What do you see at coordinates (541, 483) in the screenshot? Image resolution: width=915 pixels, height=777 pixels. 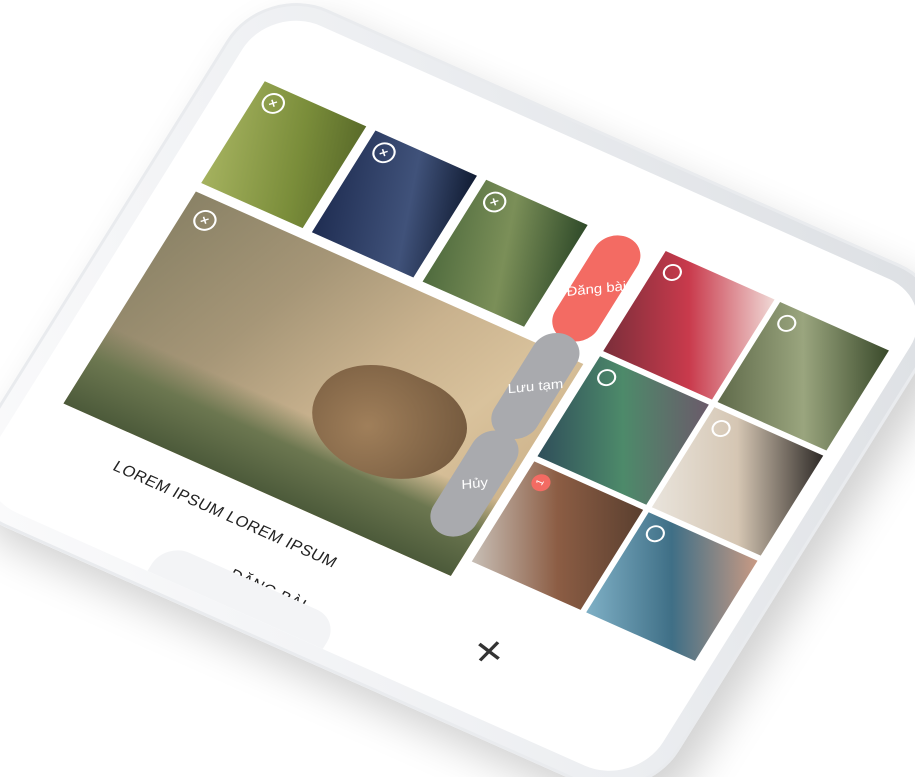 I see `select-circle-icon: 1` at bounding box center [541, 483].